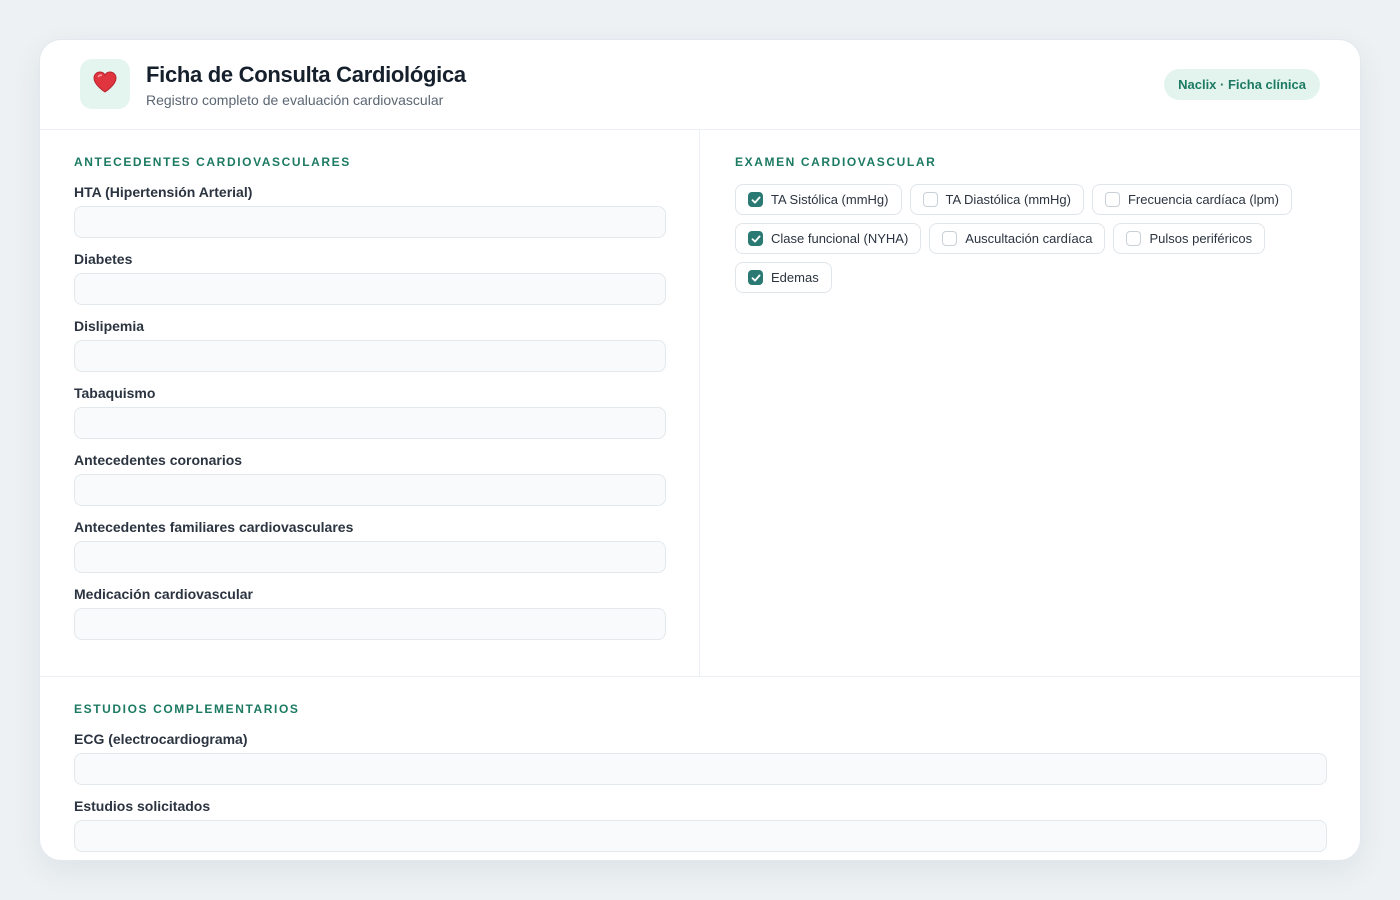  I want to click on familiares-input, so click(370, 557).